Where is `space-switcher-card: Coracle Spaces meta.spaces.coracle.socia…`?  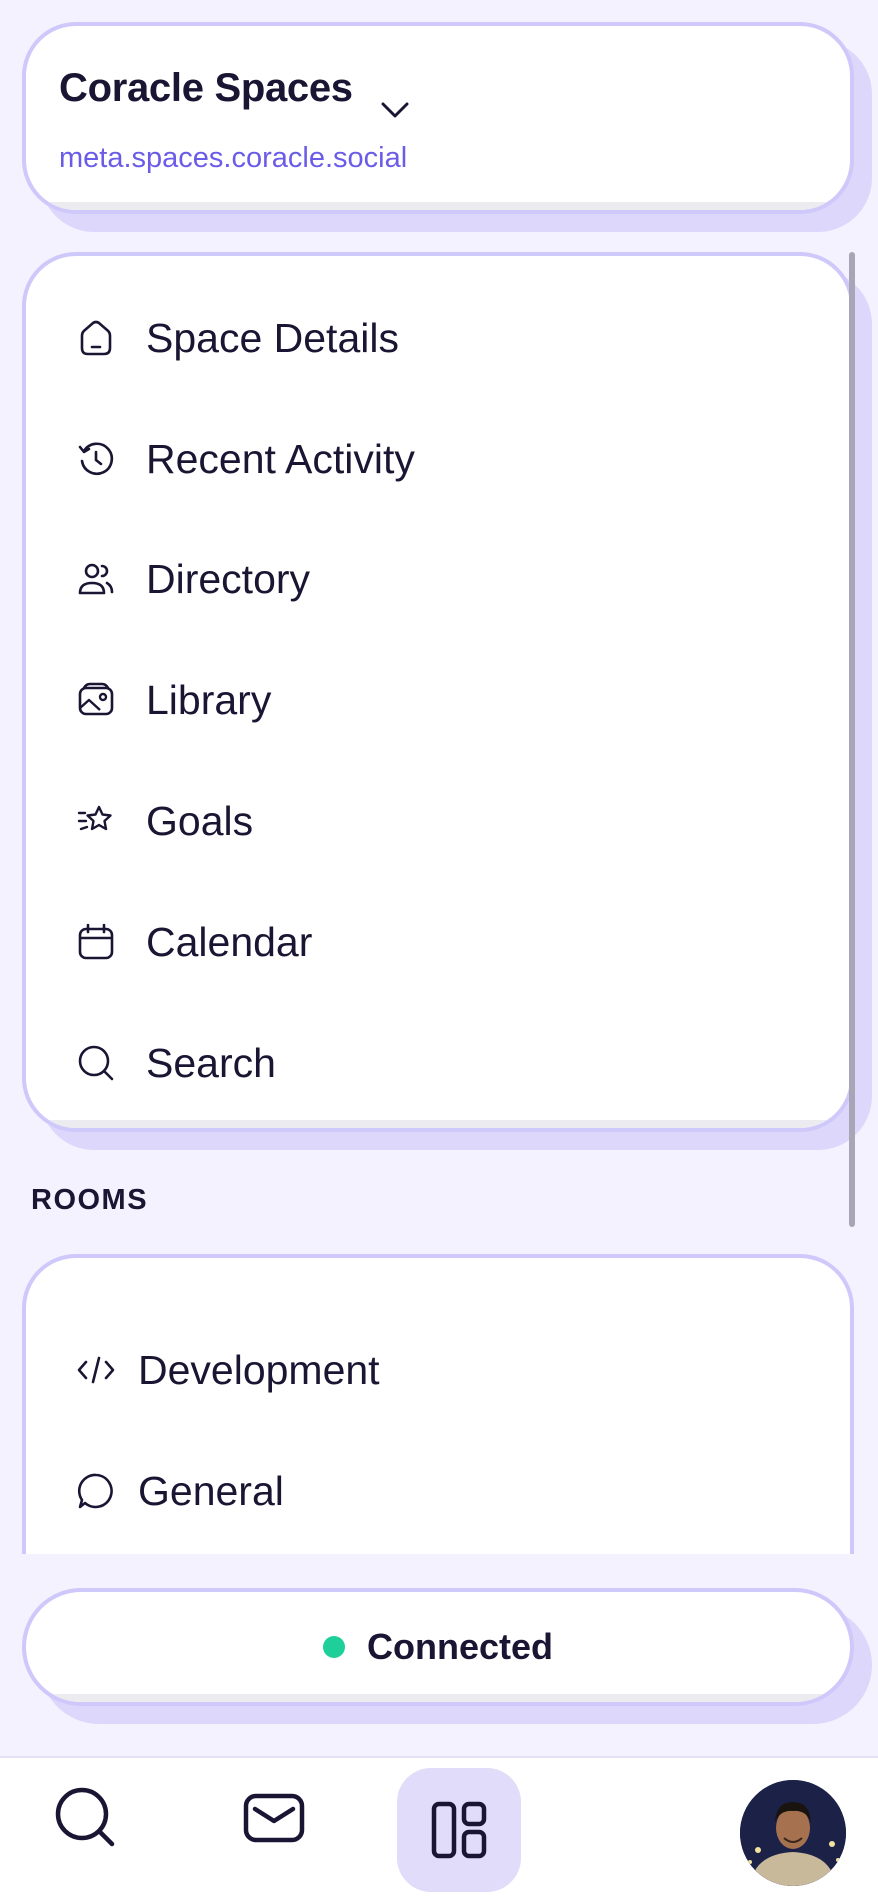 space-switcher-card: Coracle Spaces meta.spaces.coracle.socia… is located at coordinates (438, 118).